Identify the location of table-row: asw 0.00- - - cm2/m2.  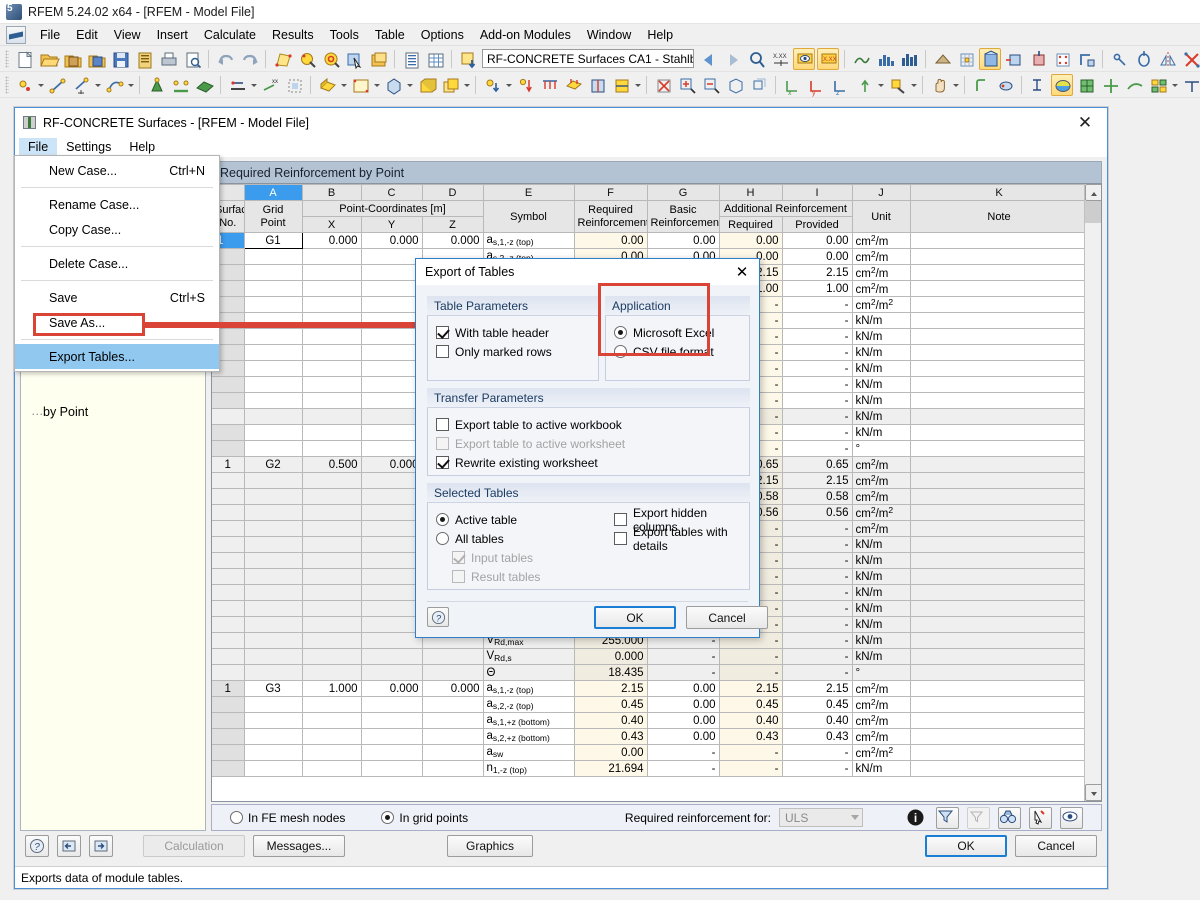
(648, 752).